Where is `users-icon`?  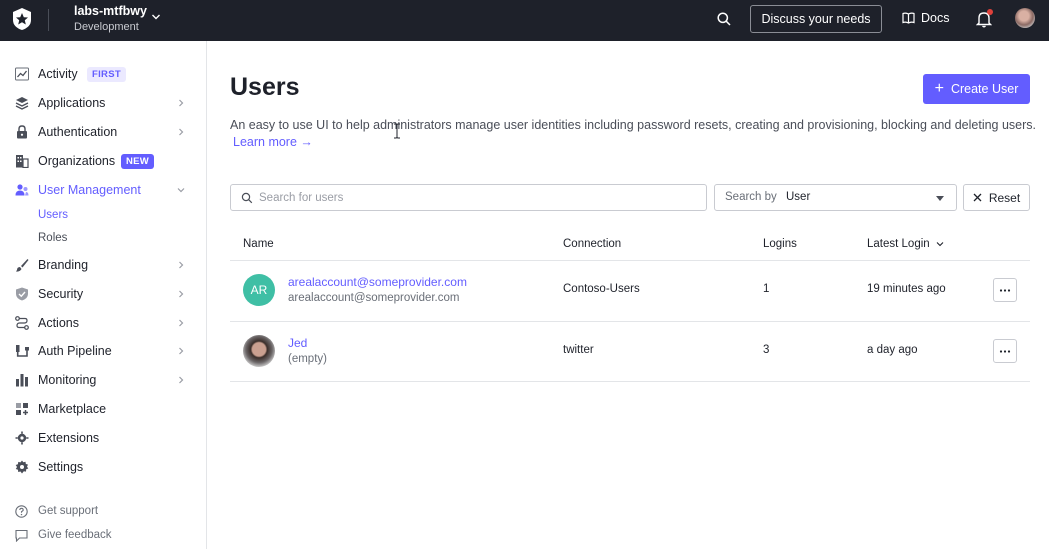
users-icon is located at coordinates (22, 190).